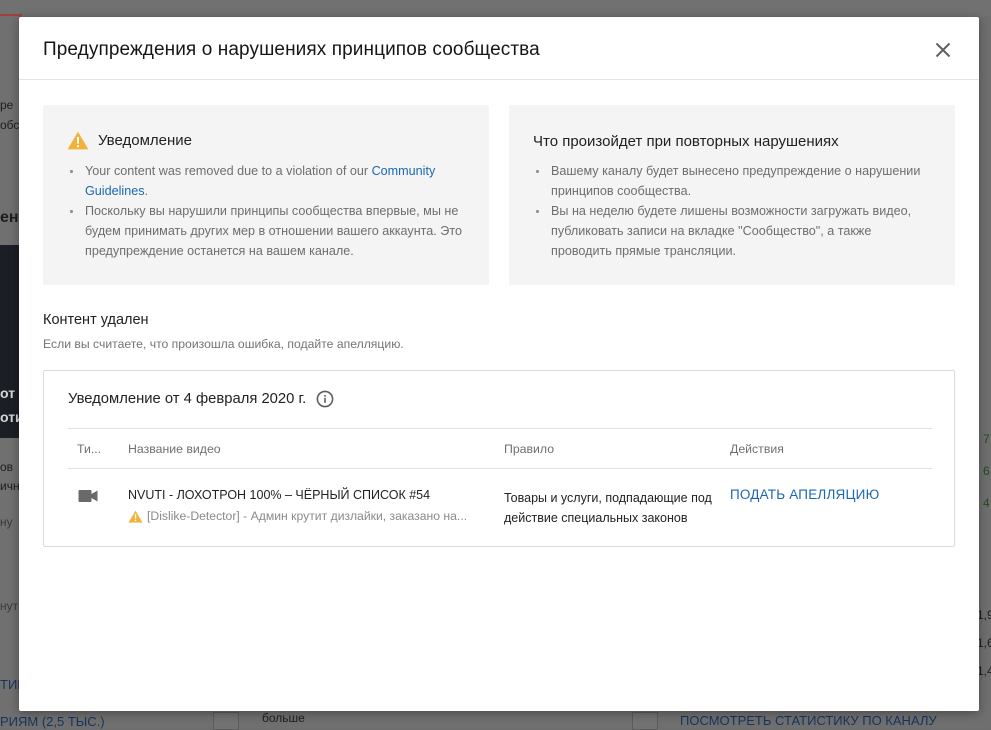 Image resolution: width=991 pixels, height=730 pixels. What do you see at coordinates (7, 467) in the screenshot?
I see `background-text: ов` at bounding box center [7, 467].